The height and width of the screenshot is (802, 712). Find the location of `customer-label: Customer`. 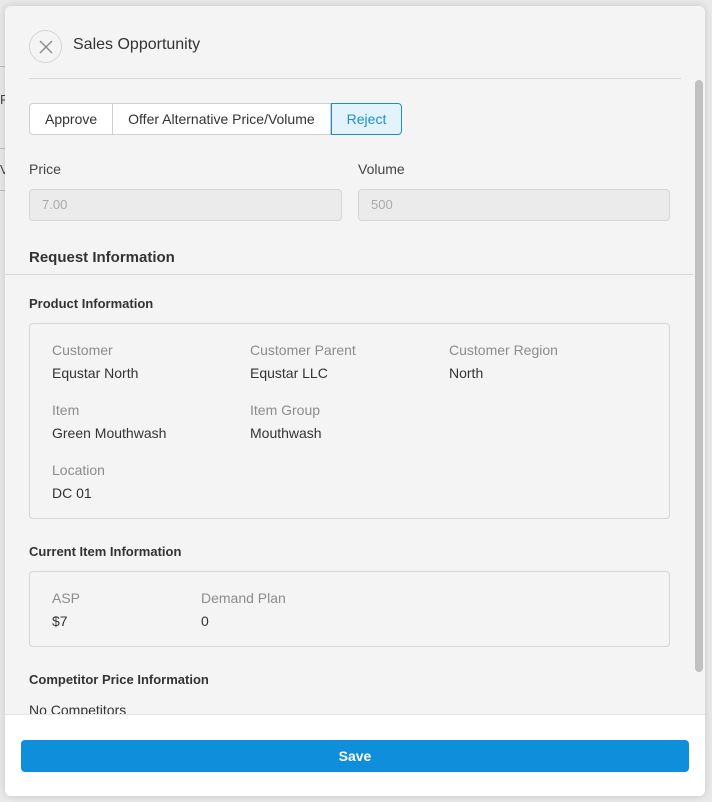

customer-label: Customer is located at coordinates (82, 350).